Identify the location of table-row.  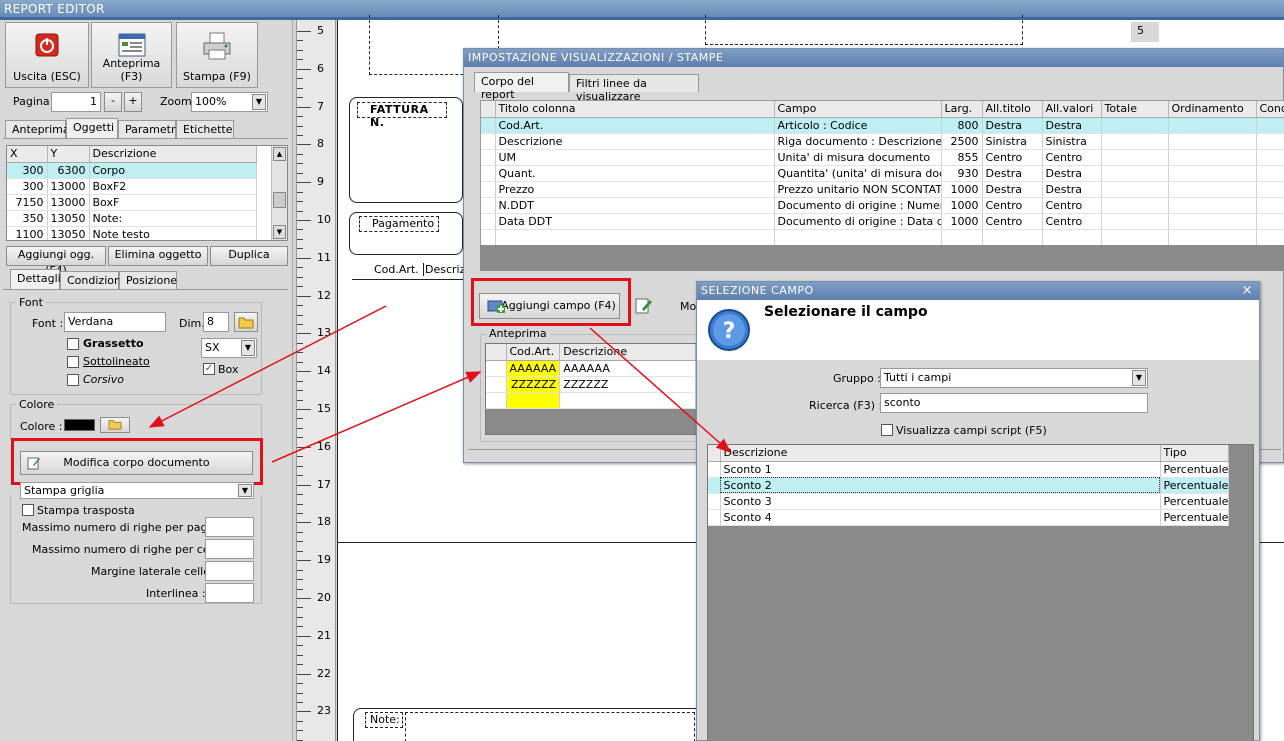
(882, 237).